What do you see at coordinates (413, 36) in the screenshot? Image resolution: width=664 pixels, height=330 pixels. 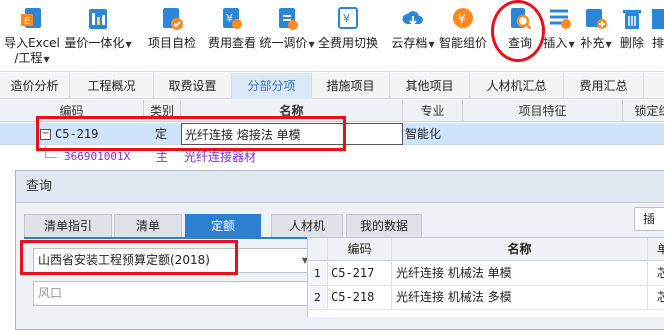 I see `cloud-archive-button: 云存档▼` at bounding box center [413, 36].